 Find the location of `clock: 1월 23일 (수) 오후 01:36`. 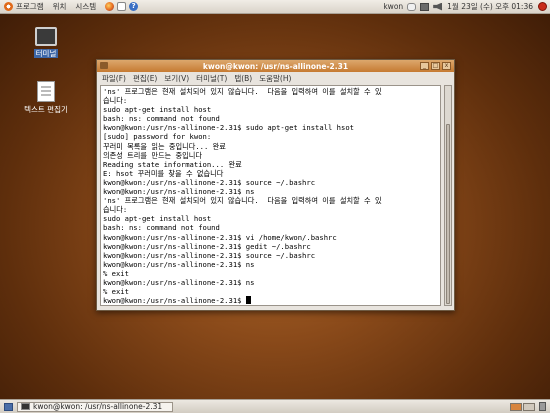

clock: 1월 23일 (수) 오후 01:36 is located at coordinates (490, 6).